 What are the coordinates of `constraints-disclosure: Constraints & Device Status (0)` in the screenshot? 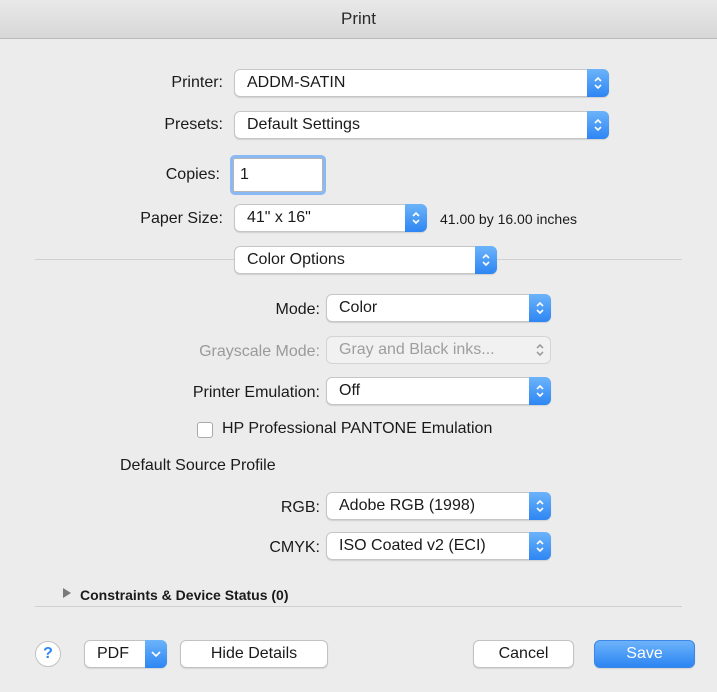 It's located at (175, 595).